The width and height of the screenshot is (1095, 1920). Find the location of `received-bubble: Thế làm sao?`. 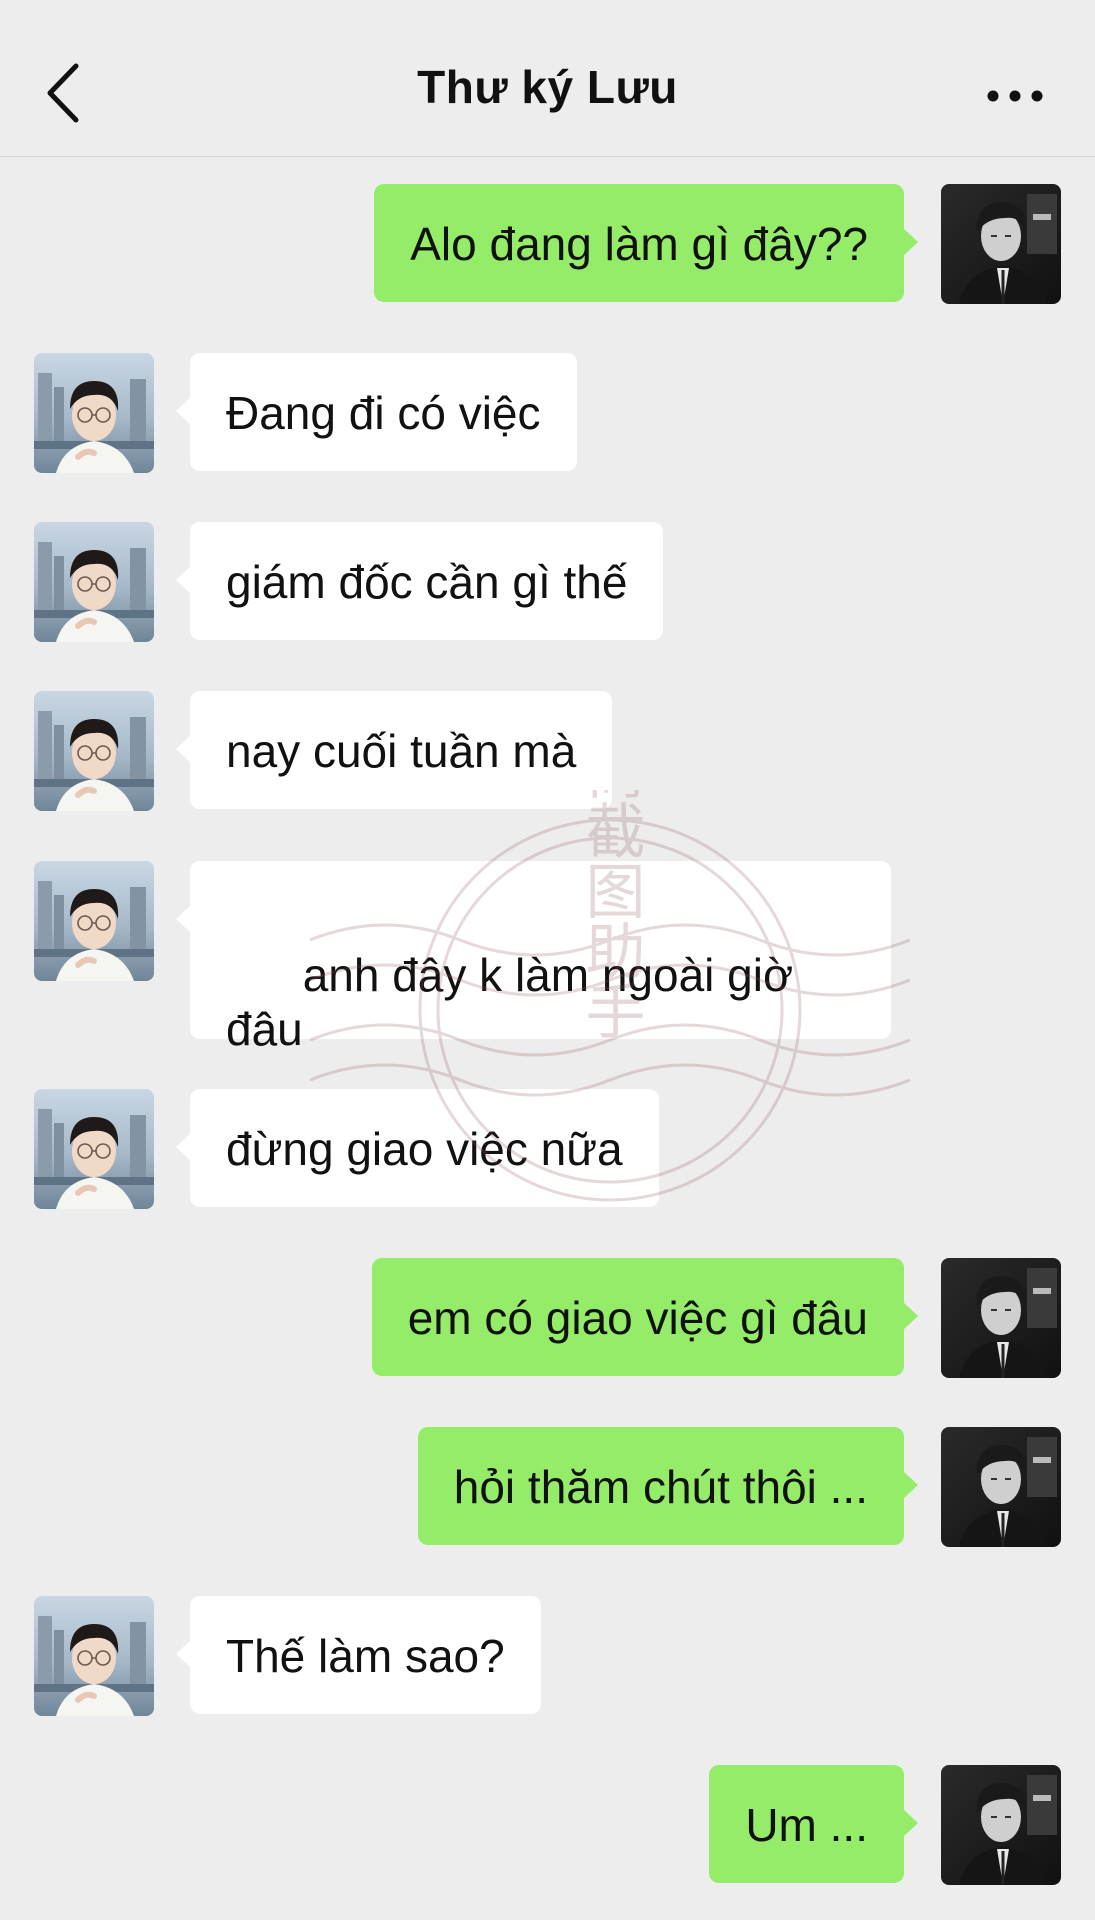

received-bubble: Thế làm sao? is located at coordinates (358, 1655).